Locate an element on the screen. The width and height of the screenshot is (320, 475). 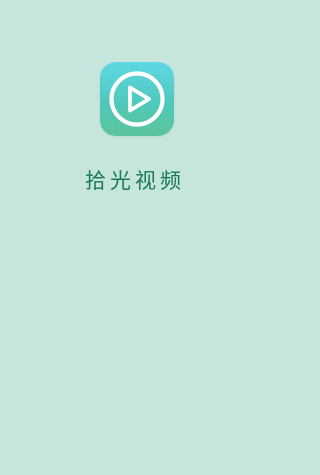
play-circle-icon is located at coordinates (137, 99).